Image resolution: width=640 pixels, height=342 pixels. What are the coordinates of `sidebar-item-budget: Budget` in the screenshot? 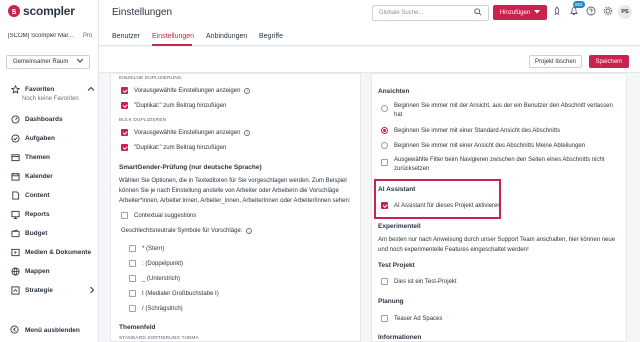 It's located at (52, 233).